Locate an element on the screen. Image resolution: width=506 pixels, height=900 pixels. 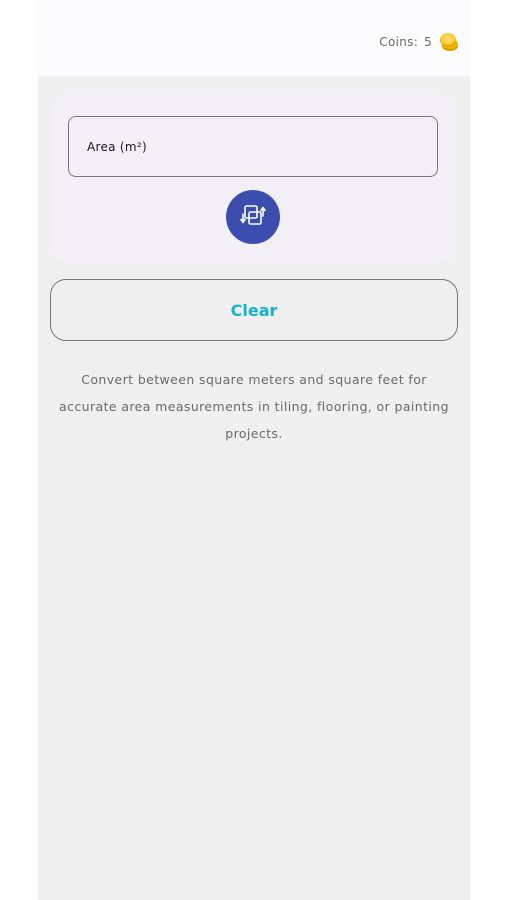
area-field-label: Area (m²) is located at coordinates (117, 146).